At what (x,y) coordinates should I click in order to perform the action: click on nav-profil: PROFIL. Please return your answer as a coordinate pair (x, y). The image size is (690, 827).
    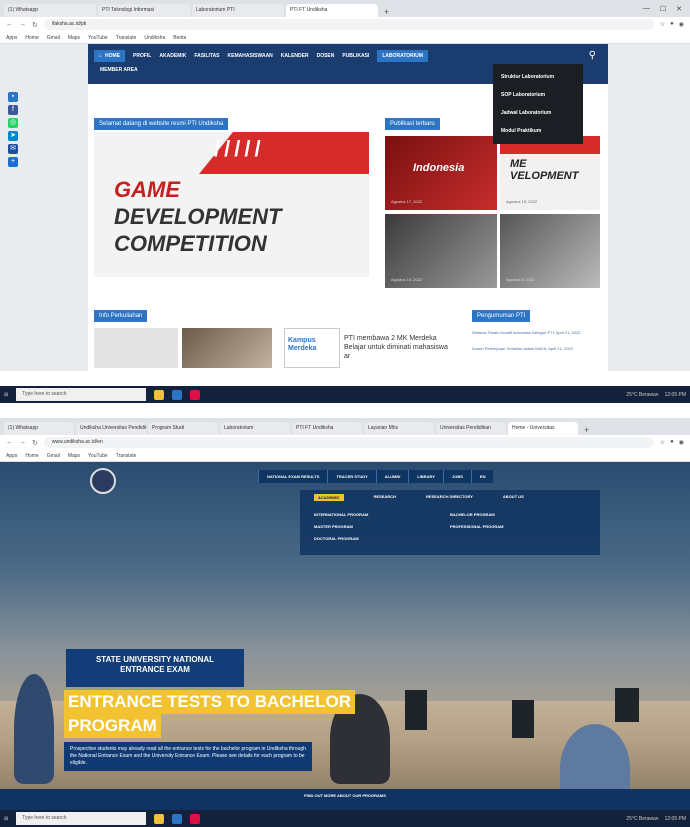
    Looking at the image, I should click on (142, 56).